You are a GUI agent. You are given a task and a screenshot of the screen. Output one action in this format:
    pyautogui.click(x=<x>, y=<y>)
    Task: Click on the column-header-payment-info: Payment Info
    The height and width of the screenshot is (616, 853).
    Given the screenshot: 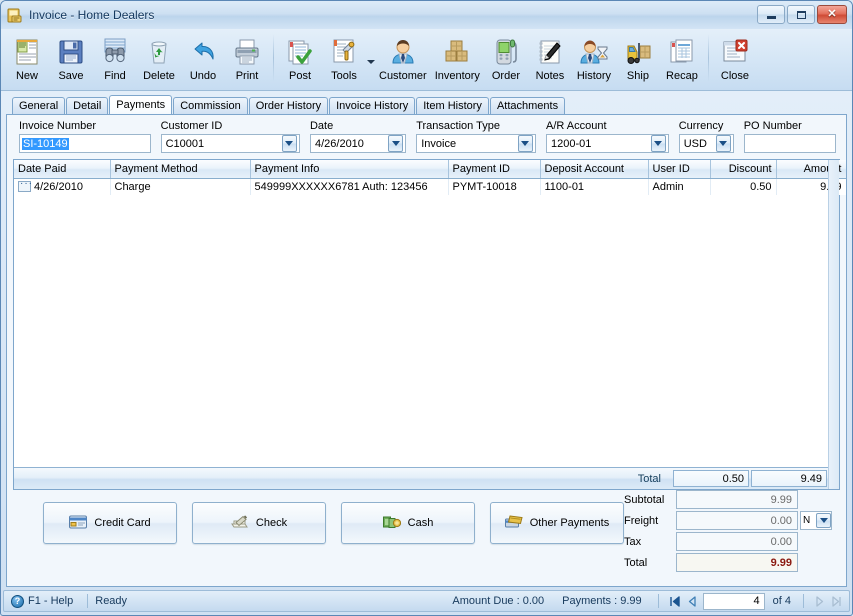 What is the action you would take?
    pyautogui.click(x=349, y=169)
    